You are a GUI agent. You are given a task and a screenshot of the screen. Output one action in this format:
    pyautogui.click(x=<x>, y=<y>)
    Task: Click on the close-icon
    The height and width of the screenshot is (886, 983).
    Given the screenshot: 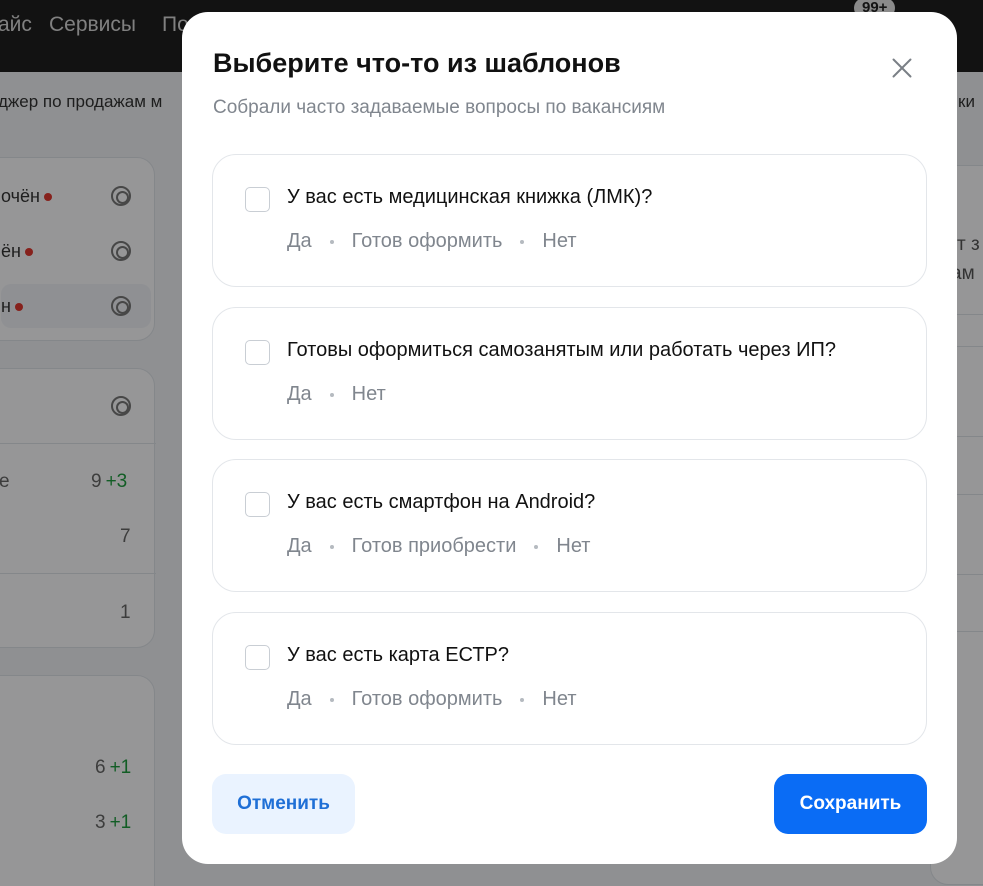 What is the action you would take?
    pyautogui.click(x=902, y=68)
    